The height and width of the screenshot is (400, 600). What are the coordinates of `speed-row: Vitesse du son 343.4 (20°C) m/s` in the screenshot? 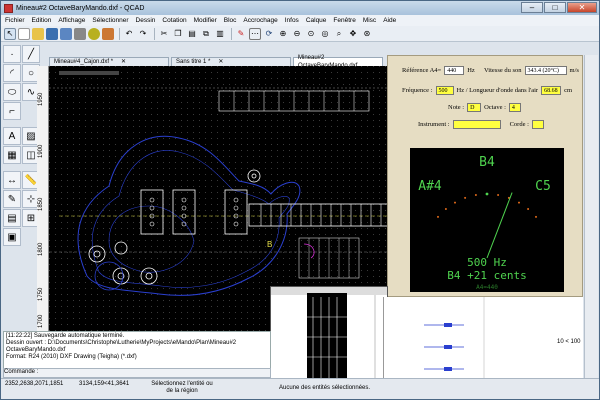 It's located at (531, 70).